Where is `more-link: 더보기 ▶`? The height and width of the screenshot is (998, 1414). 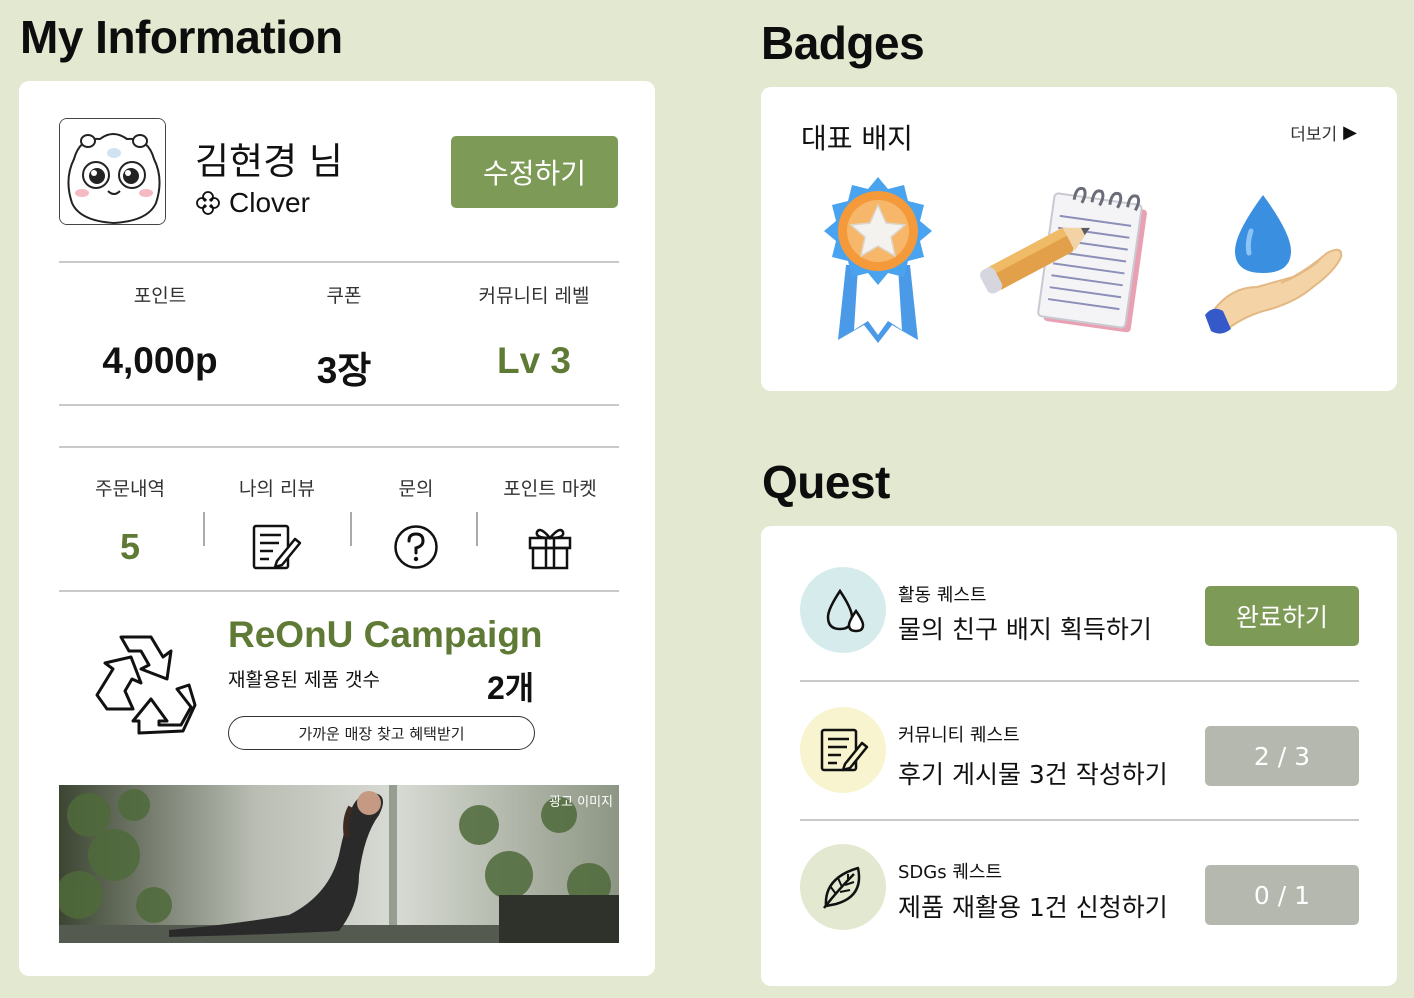 more-link: 더보기 ▶ is located at coordinates (1323, 132).